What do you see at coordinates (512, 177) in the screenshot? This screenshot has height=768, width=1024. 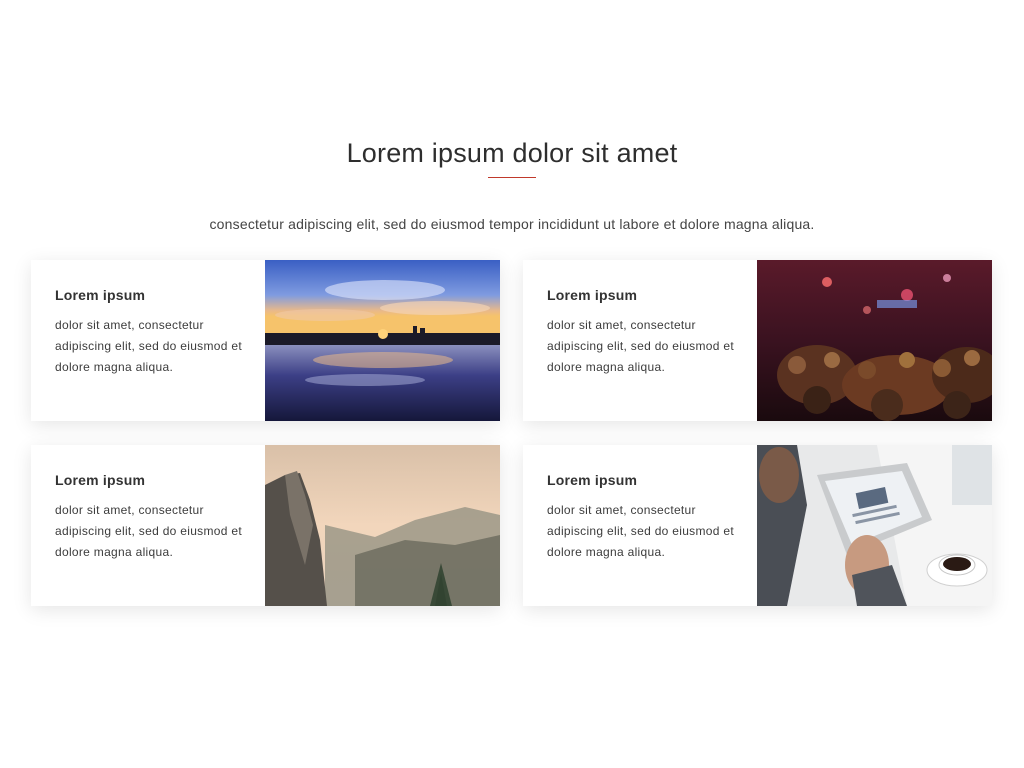 I see `title-underline` at bounding box center [512, 177].